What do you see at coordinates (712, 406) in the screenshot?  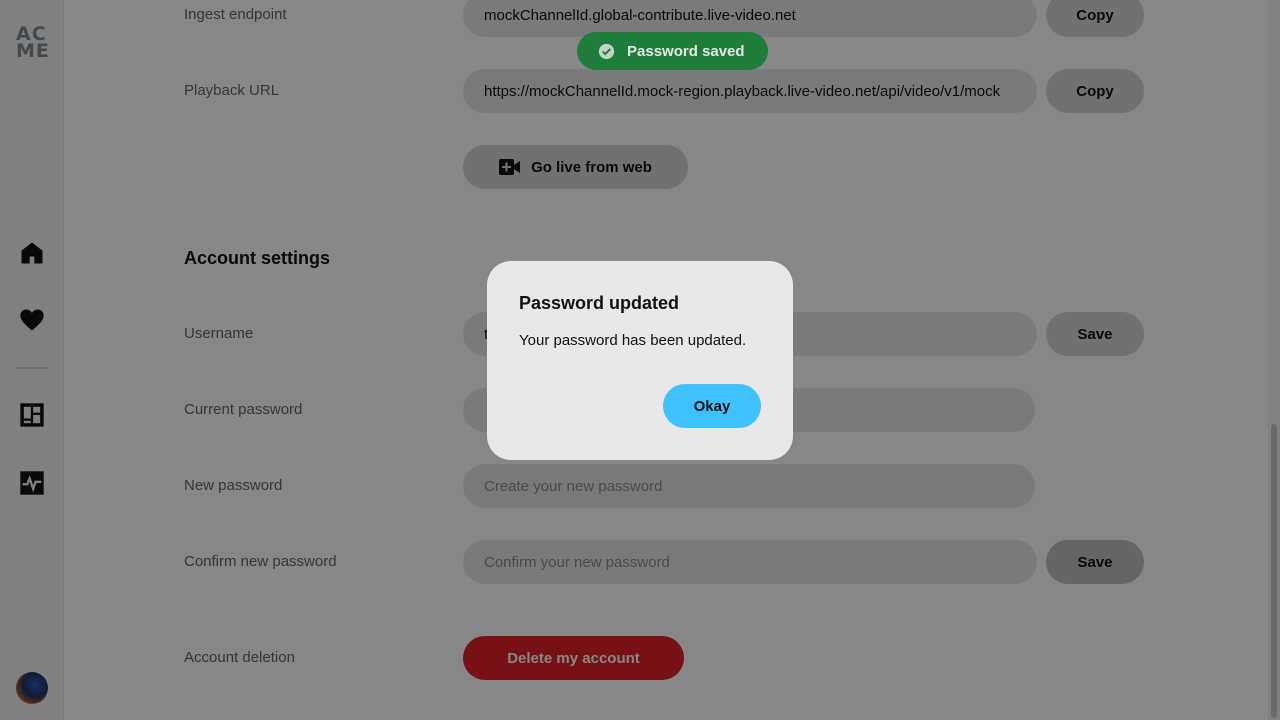 I see `okay-button: Okay` at bounding box center [712, 406].